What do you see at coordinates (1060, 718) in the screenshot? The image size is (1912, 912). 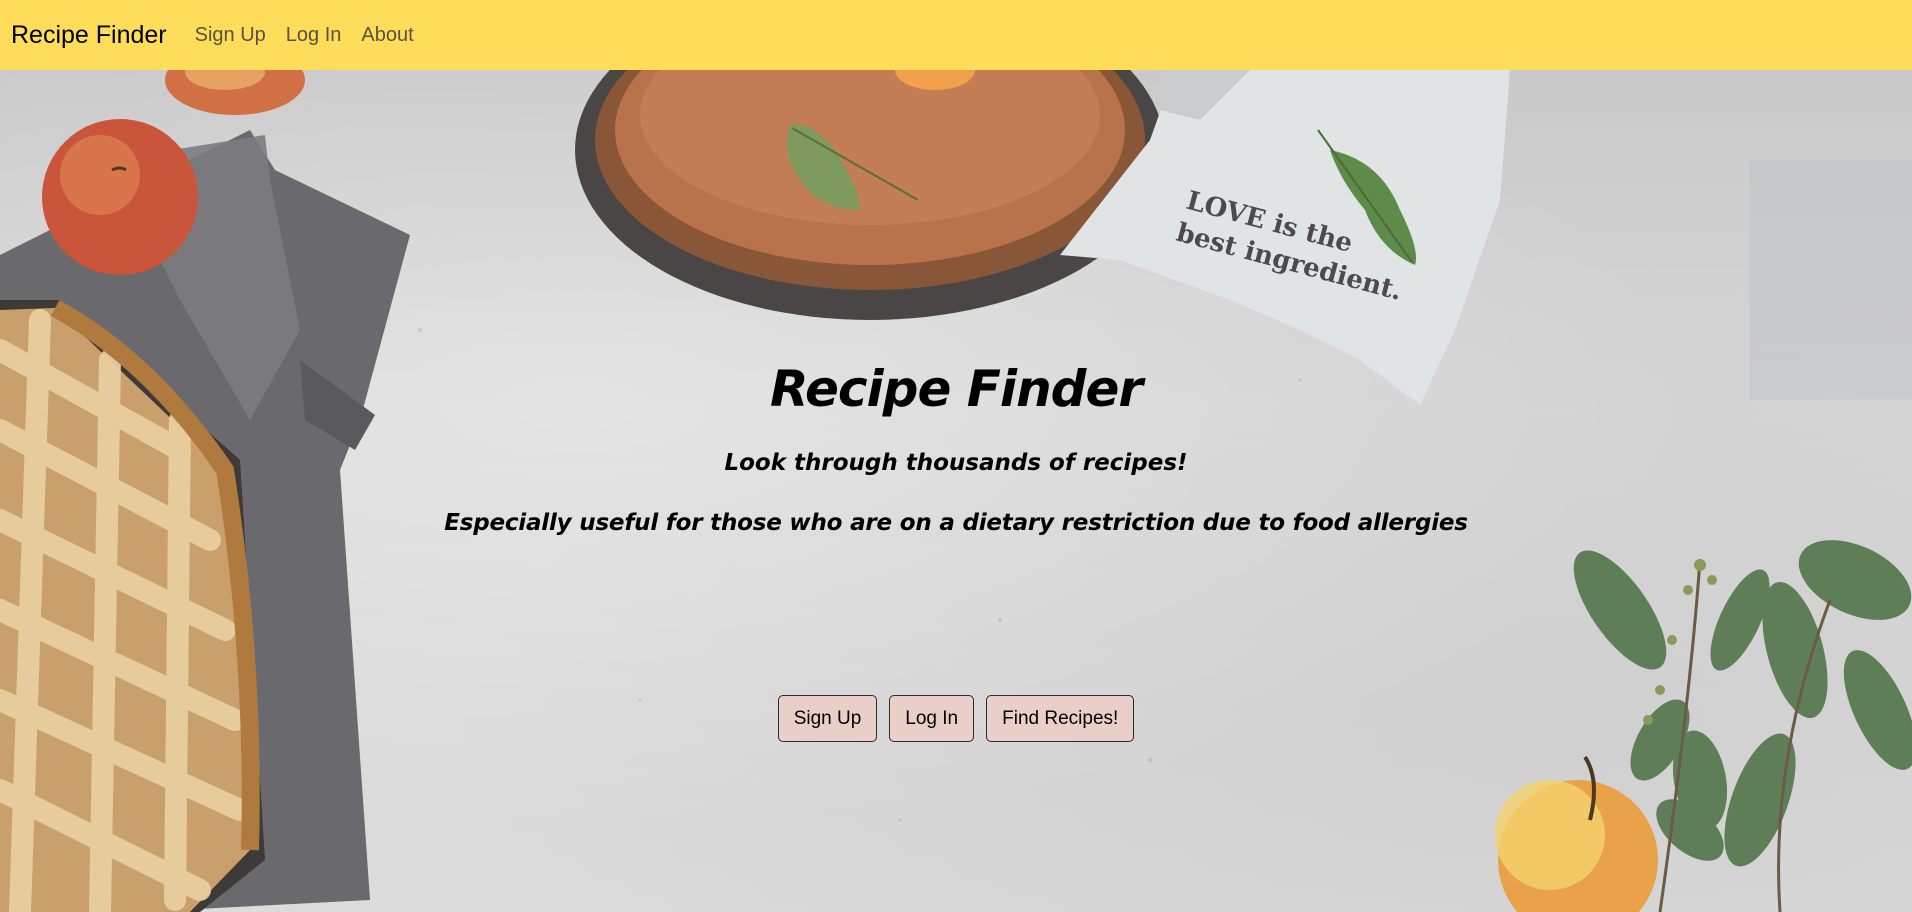 I see `find-recipes-button: Find Recipes!` at bounding box center [1060, 718].